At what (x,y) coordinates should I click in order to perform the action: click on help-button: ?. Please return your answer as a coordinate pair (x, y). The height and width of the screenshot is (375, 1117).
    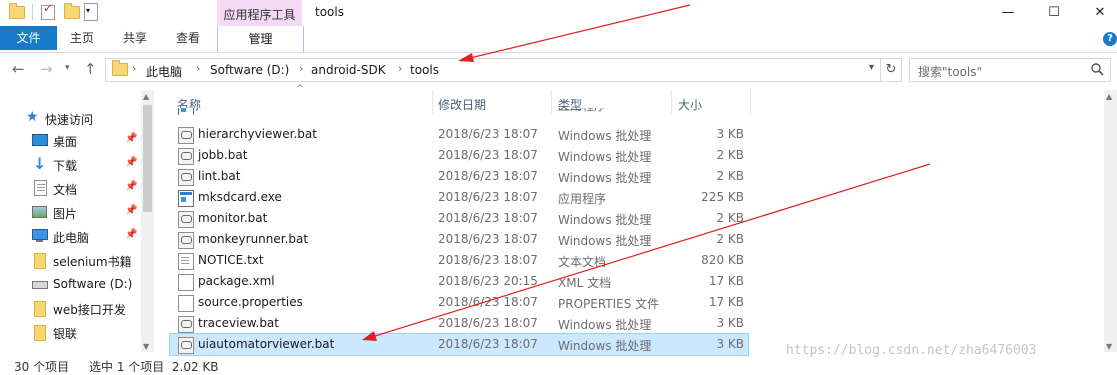
    Looking at the image, I should click on (1110, 39).